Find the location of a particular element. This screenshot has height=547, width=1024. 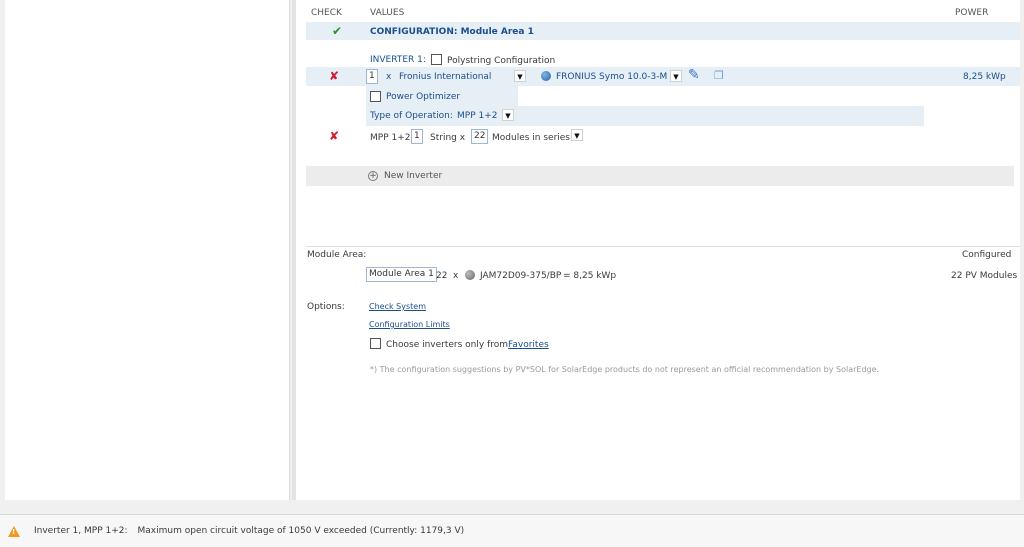

inverter-x-label: x is located at coordinates (389, 77).